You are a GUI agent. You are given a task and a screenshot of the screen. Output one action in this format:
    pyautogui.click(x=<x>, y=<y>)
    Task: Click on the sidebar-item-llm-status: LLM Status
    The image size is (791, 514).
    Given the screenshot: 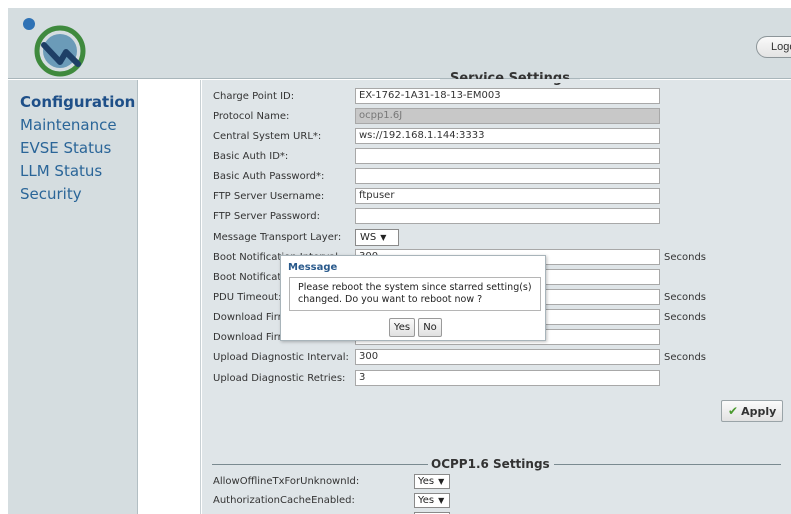 What is the action you would take?
    pyautogui.click(x=61, y=171)
    